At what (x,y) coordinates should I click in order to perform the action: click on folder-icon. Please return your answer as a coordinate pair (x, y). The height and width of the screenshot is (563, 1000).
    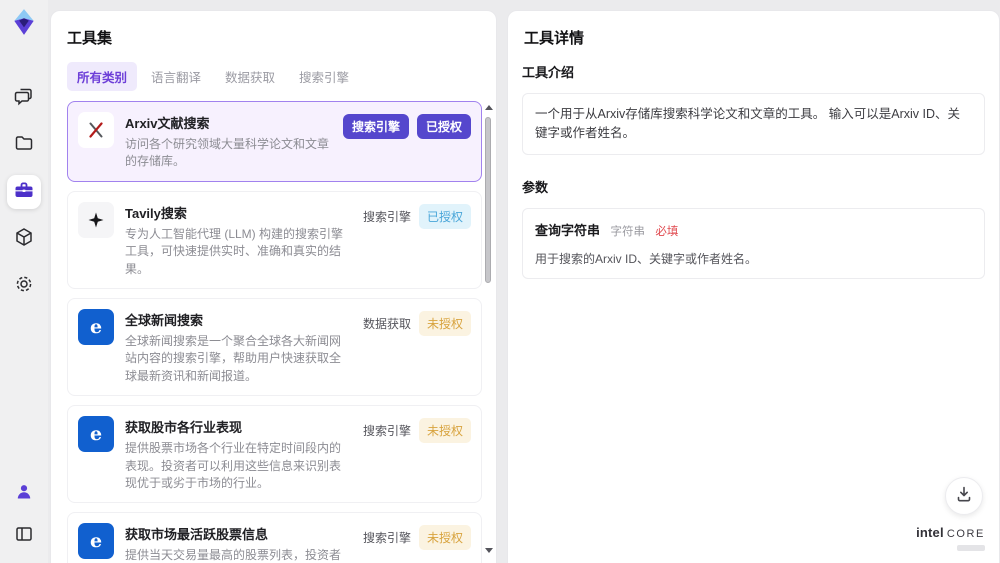
    Looking at the image, I should click on (24, 145).